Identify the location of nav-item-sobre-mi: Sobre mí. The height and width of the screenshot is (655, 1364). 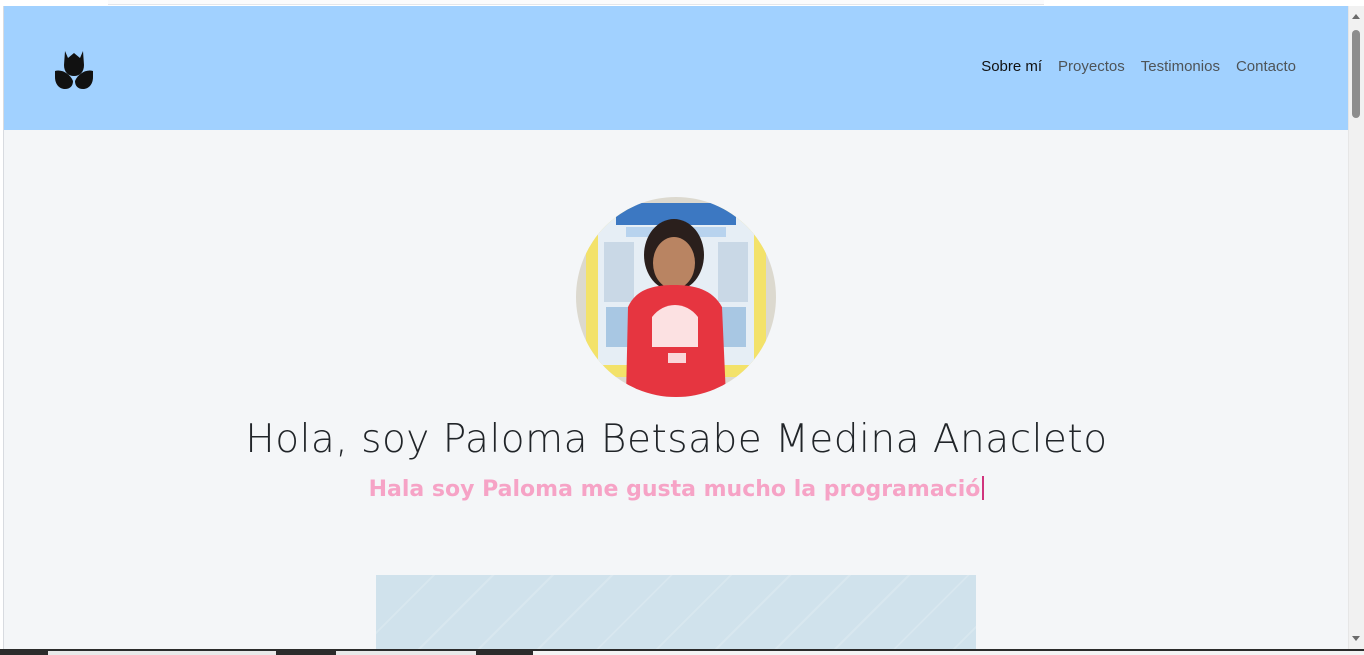
(1011, 66).